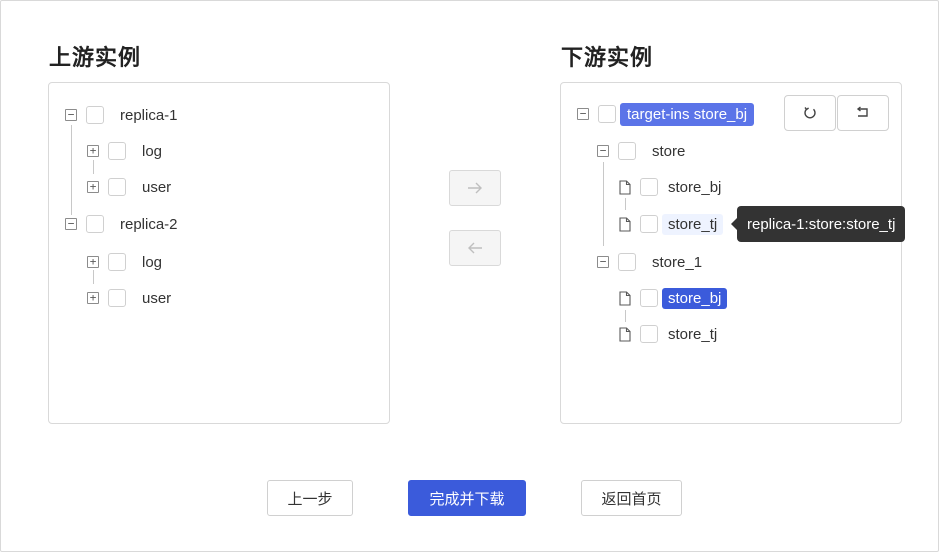 Image resolution: width=939 pixels, height=552 pixels. What do you see at coordinates (607, 58) in the screenshot?
I see `downstream-title: 下游实例` at bounding box center [607, 58].